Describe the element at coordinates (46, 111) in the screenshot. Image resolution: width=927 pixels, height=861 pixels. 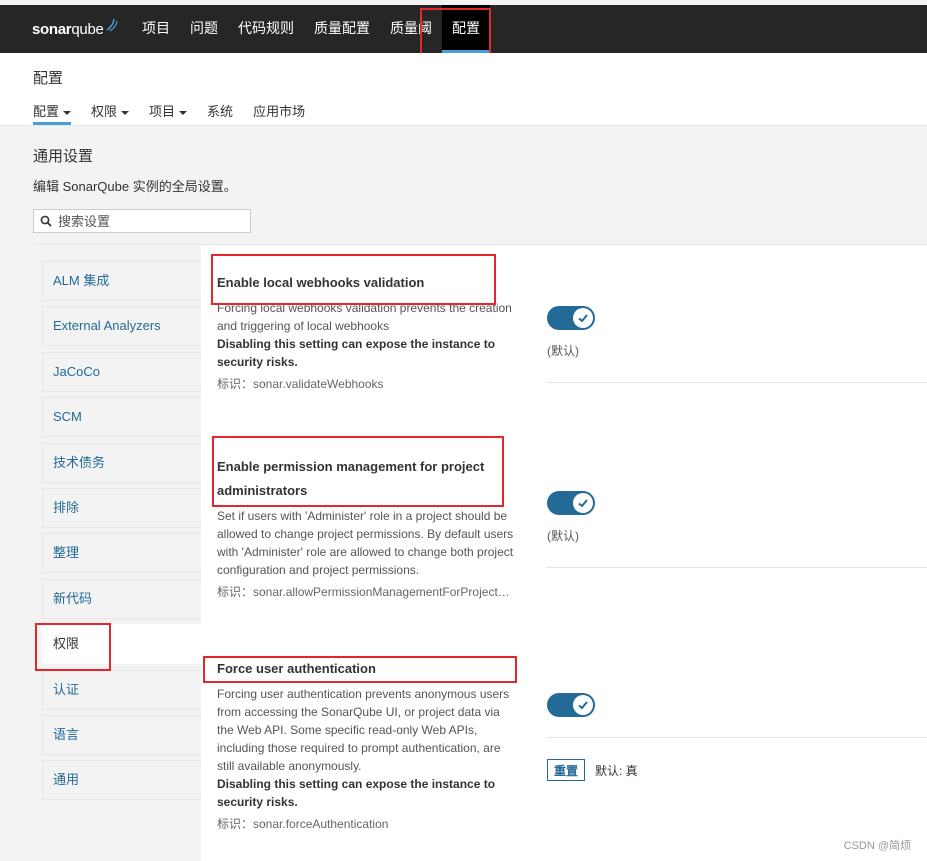
I see `subtab-label: 配置` at that location.